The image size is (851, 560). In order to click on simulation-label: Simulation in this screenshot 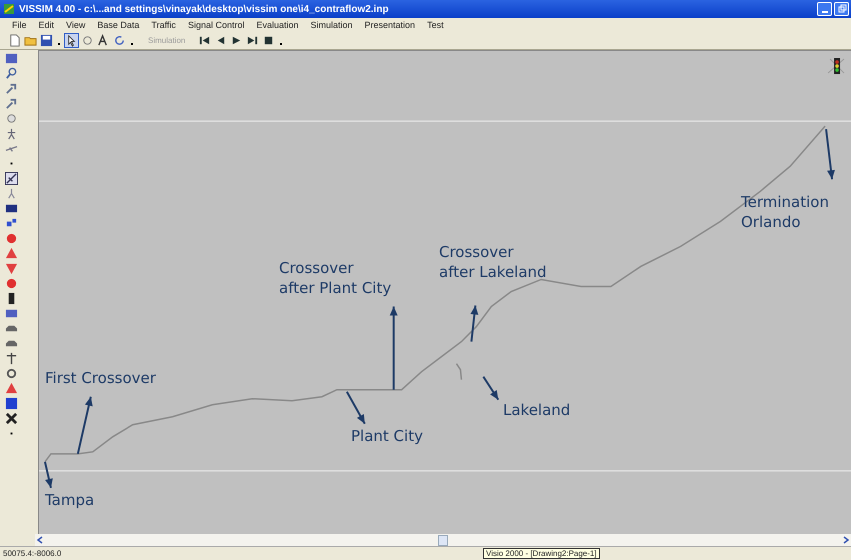, I will do `click(167, 40)`.